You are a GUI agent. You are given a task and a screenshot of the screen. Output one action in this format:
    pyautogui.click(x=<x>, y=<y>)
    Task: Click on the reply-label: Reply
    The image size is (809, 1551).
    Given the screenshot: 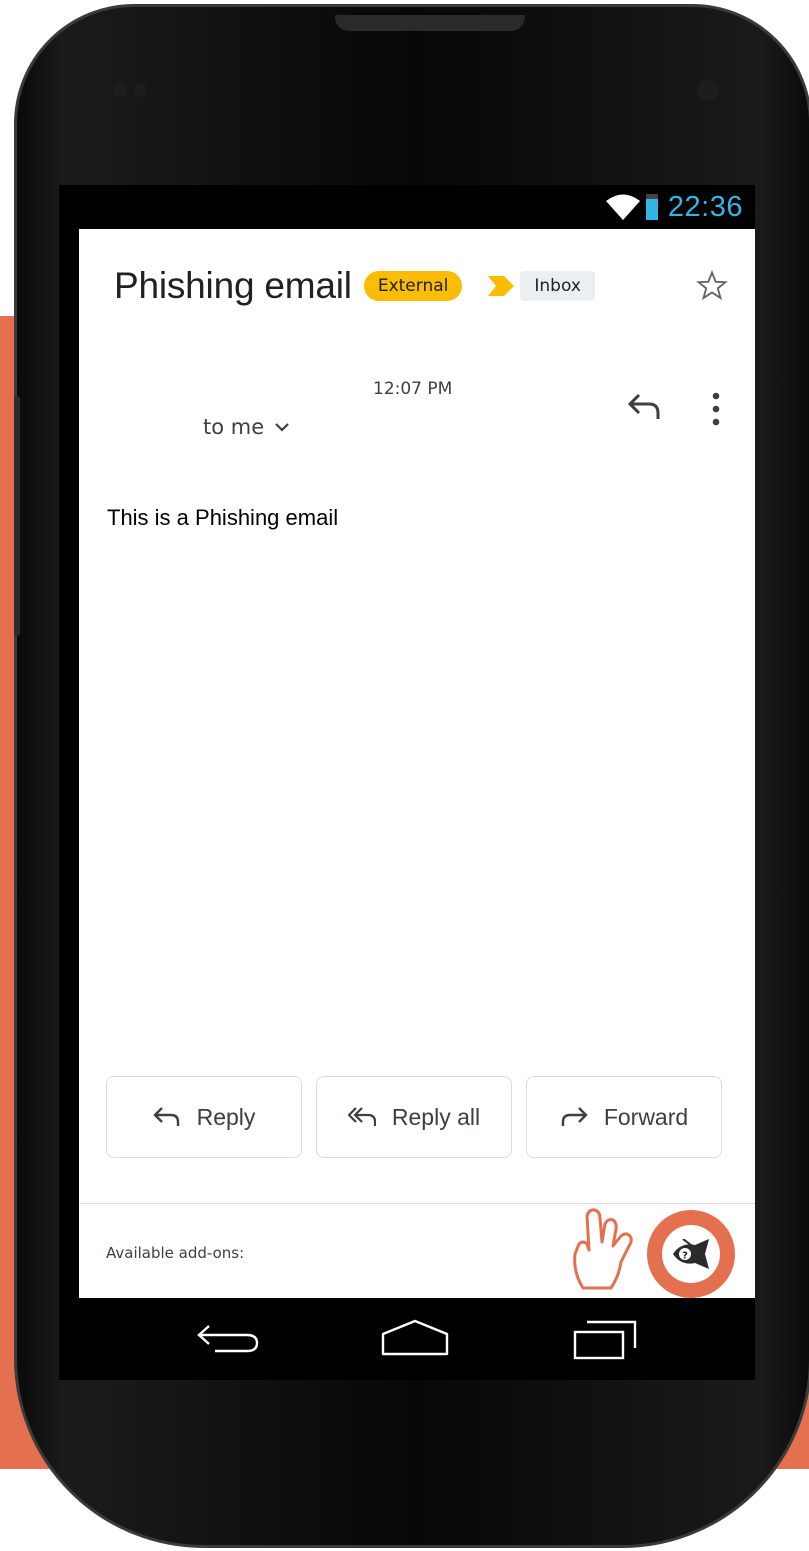 What is the action you would take?
    pyautogui.click(x=226, y=1116)
    